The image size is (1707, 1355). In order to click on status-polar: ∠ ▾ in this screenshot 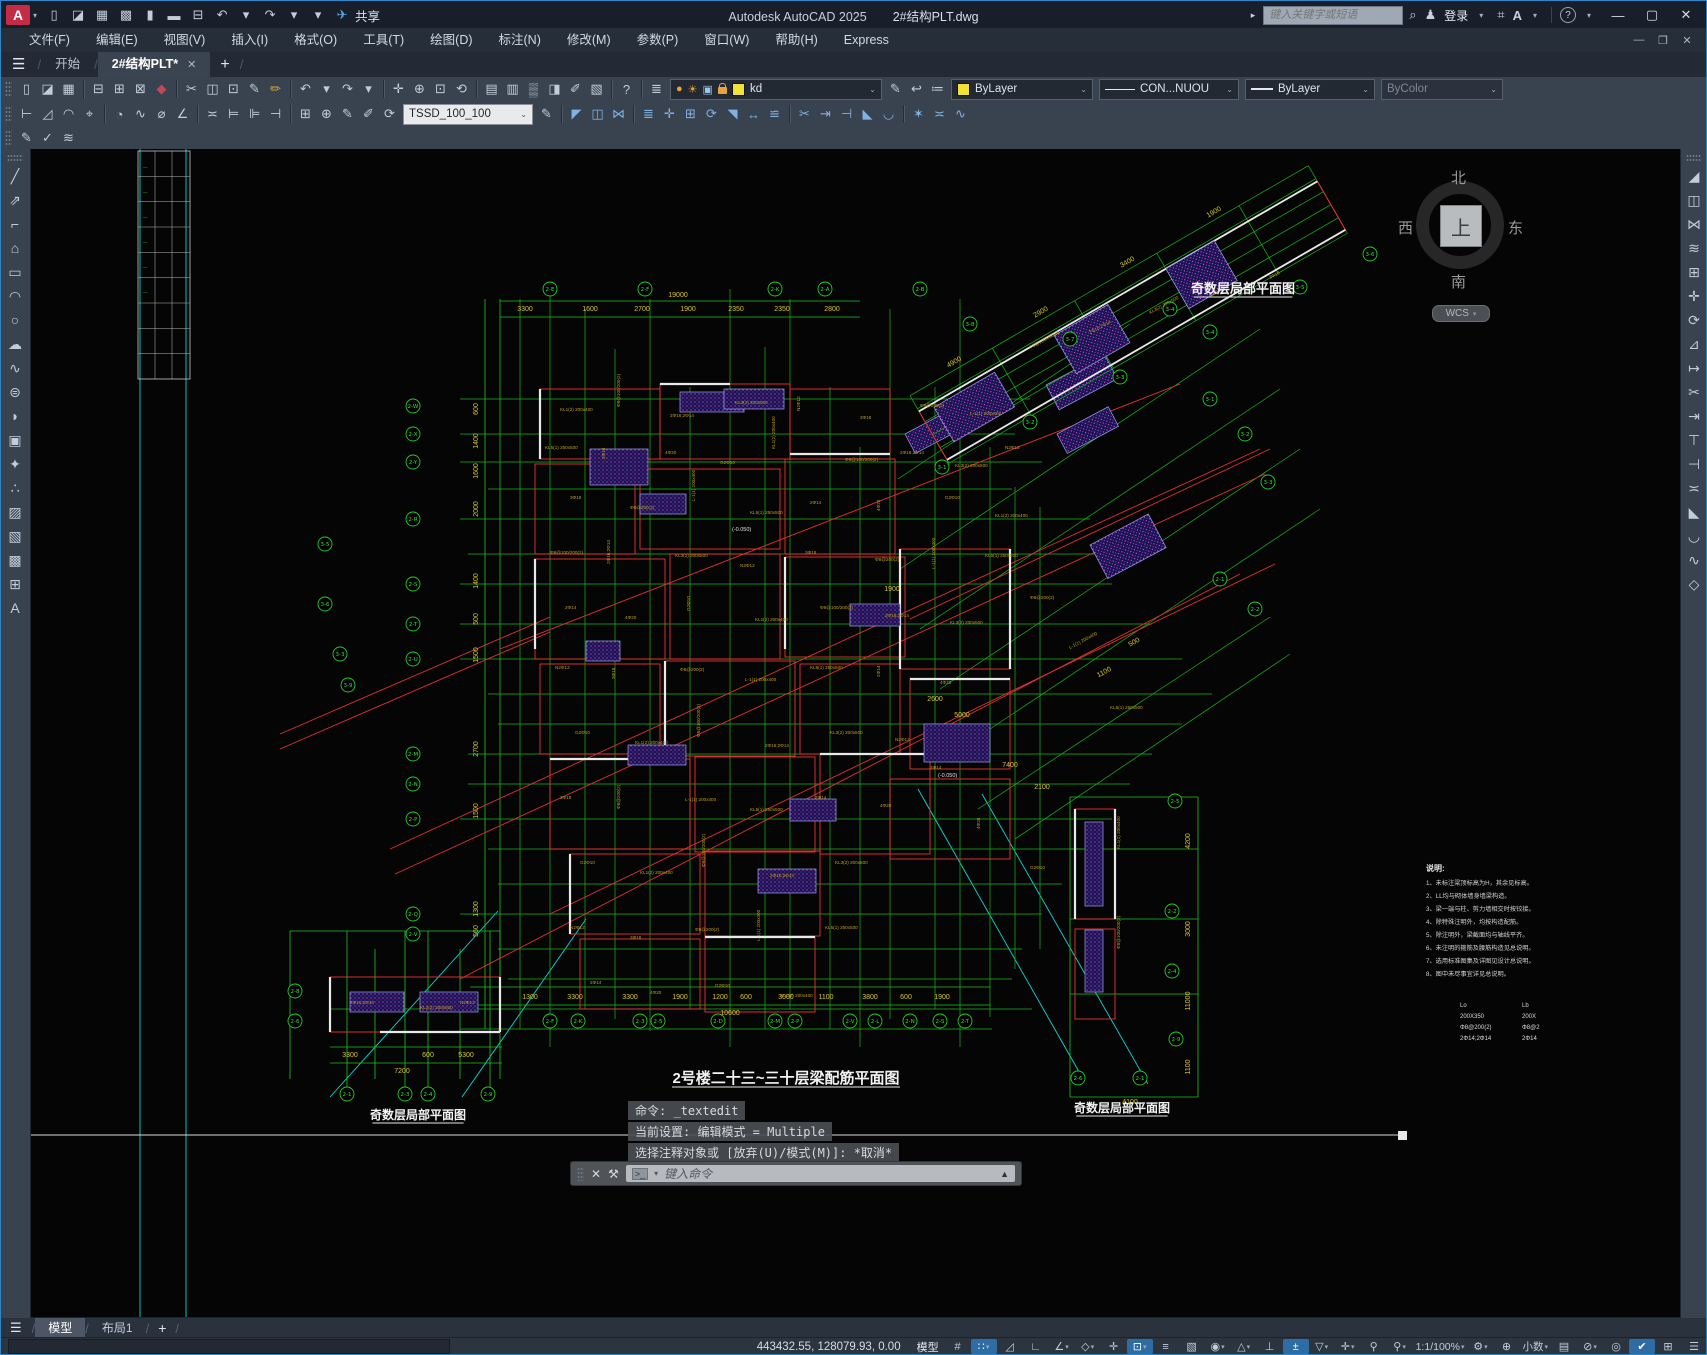, I will do `click(1062, 1346)`.